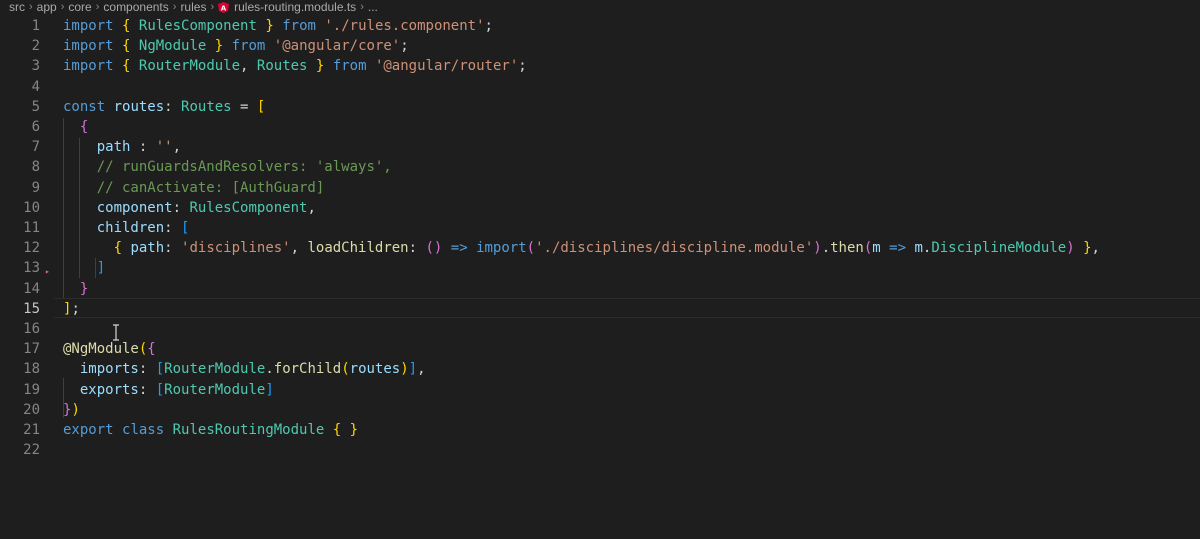  Describe the element at coordinates (898, 248) in the screenshot. I see `code-token: =>` at that location.